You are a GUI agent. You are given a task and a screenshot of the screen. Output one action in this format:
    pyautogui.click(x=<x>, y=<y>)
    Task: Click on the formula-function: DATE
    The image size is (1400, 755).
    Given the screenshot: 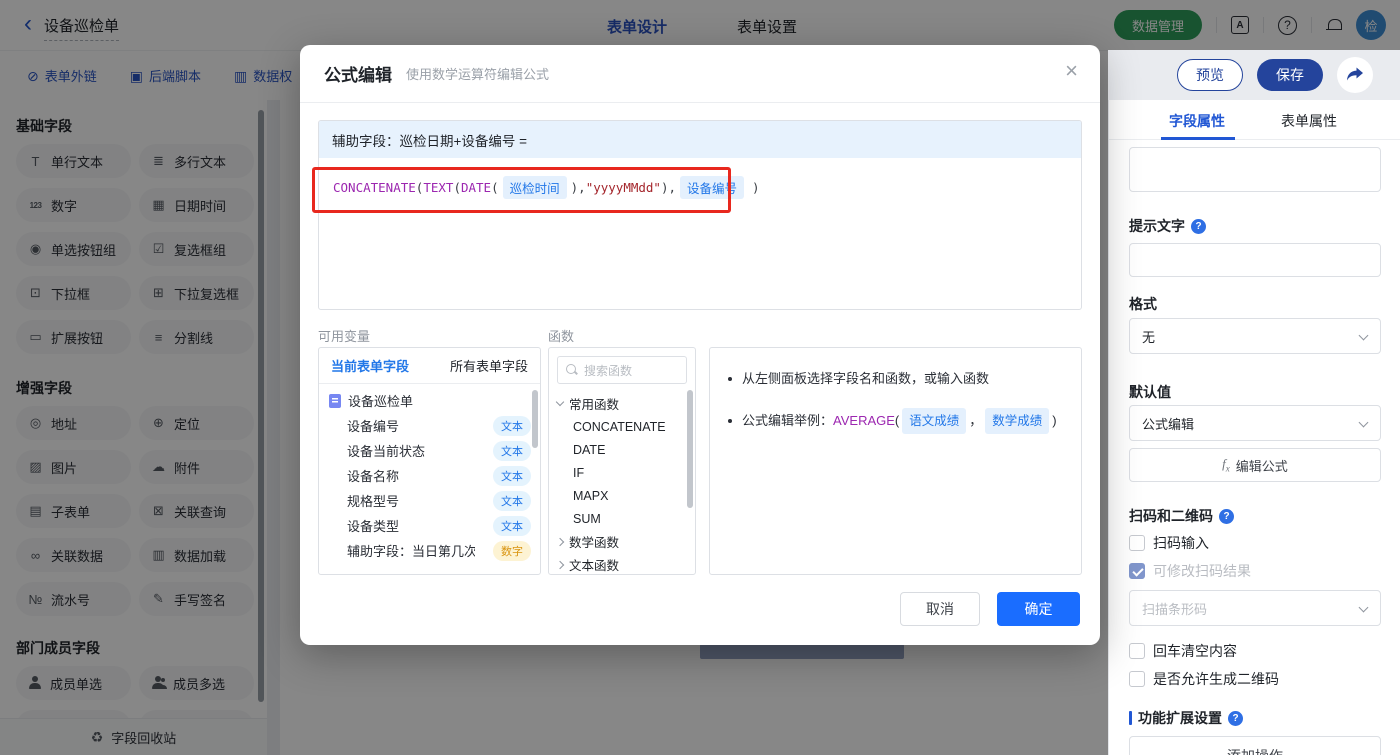 What is the action you would take?
    pyautogui.click(x=476, y=187)
    